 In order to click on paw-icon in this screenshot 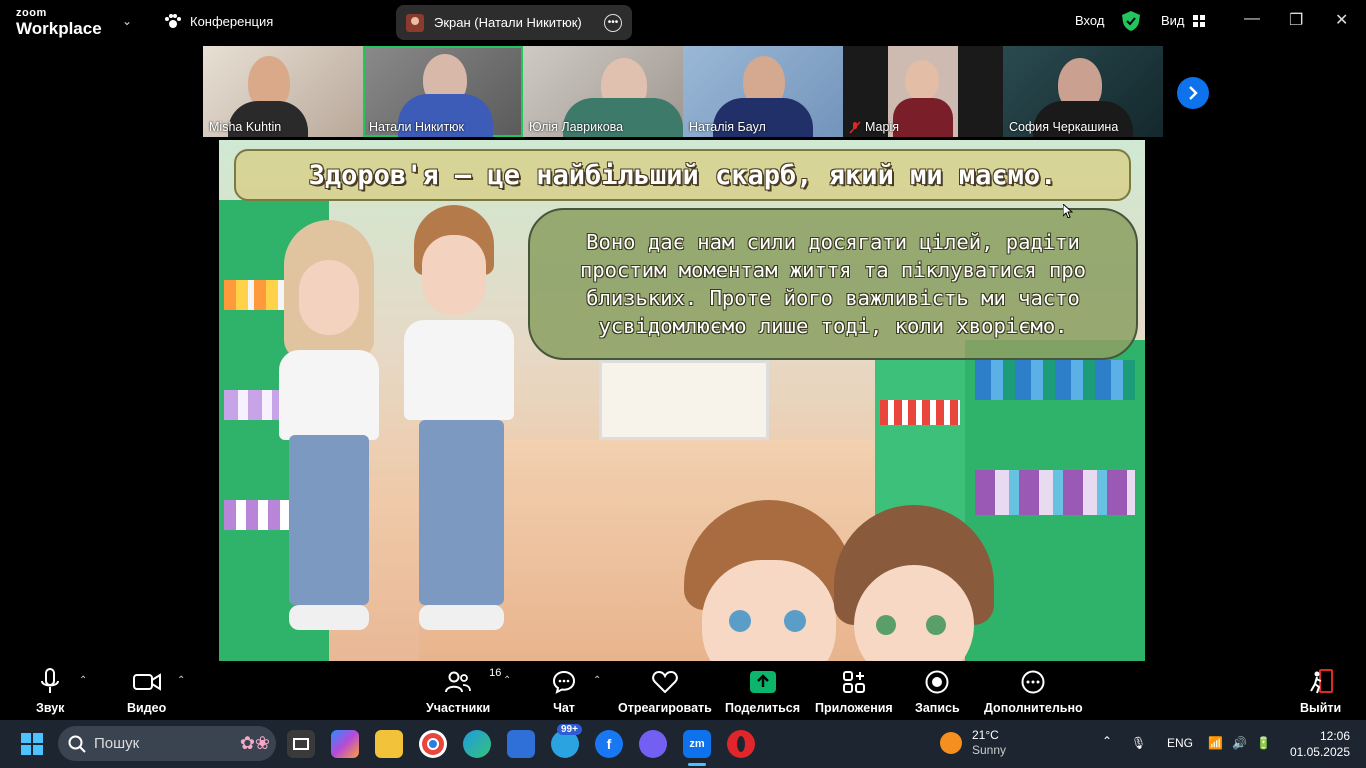, I will do `click(173, 21)`.